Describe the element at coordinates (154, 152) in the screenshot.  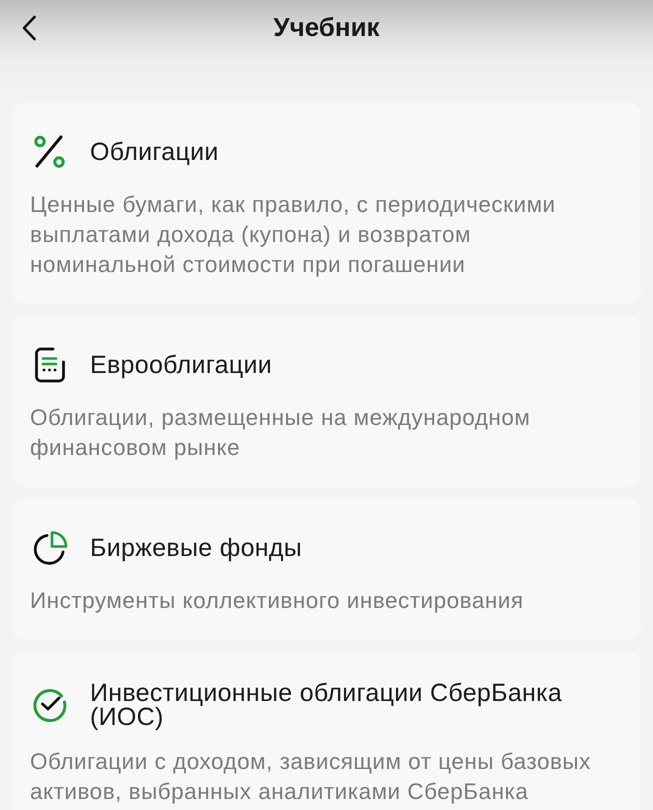
I see `topic-title: Облигации` at that location.